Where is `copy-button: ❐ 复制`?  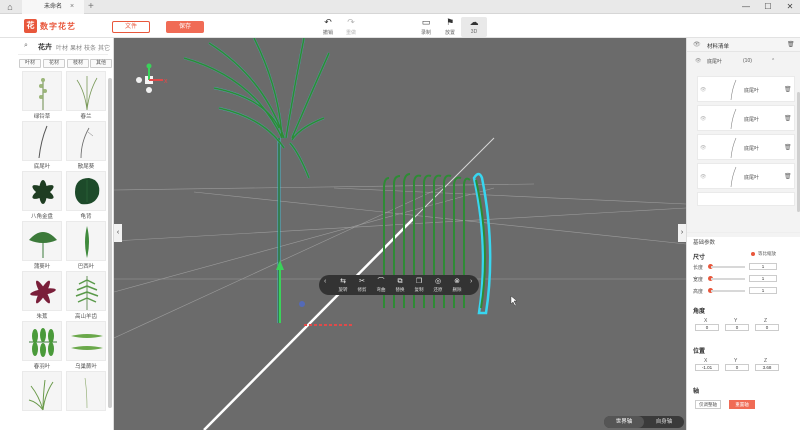
copy-button: ❐ 复制 is located at coordinates (419, 285).